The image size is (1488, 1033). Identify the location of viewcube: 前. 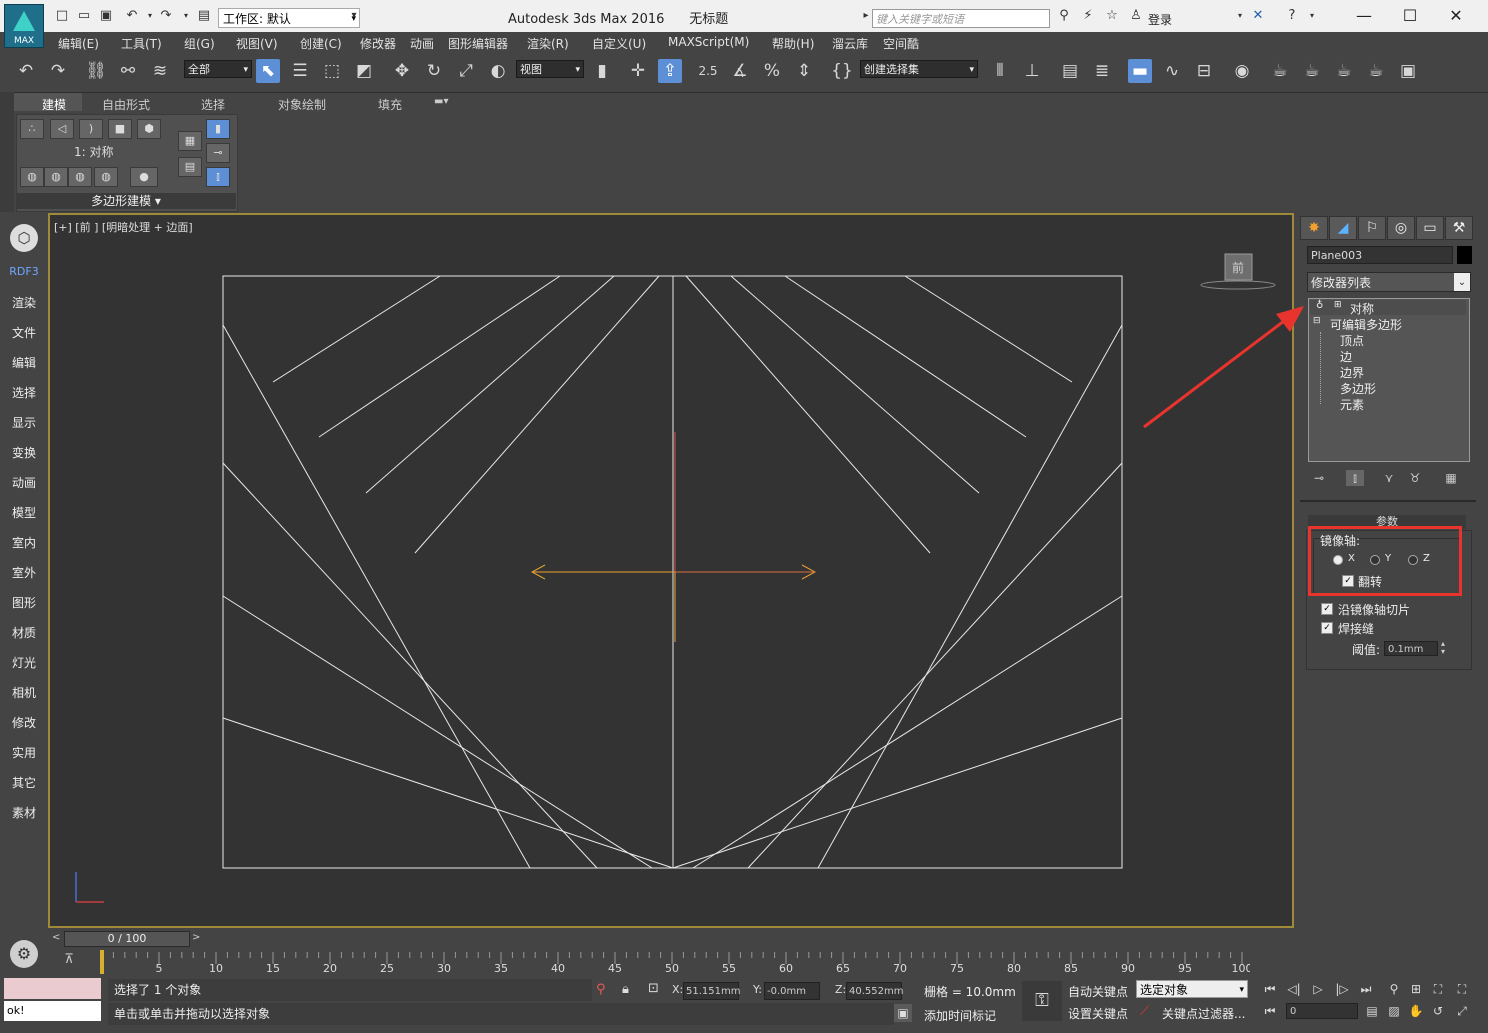
(1239, 272).